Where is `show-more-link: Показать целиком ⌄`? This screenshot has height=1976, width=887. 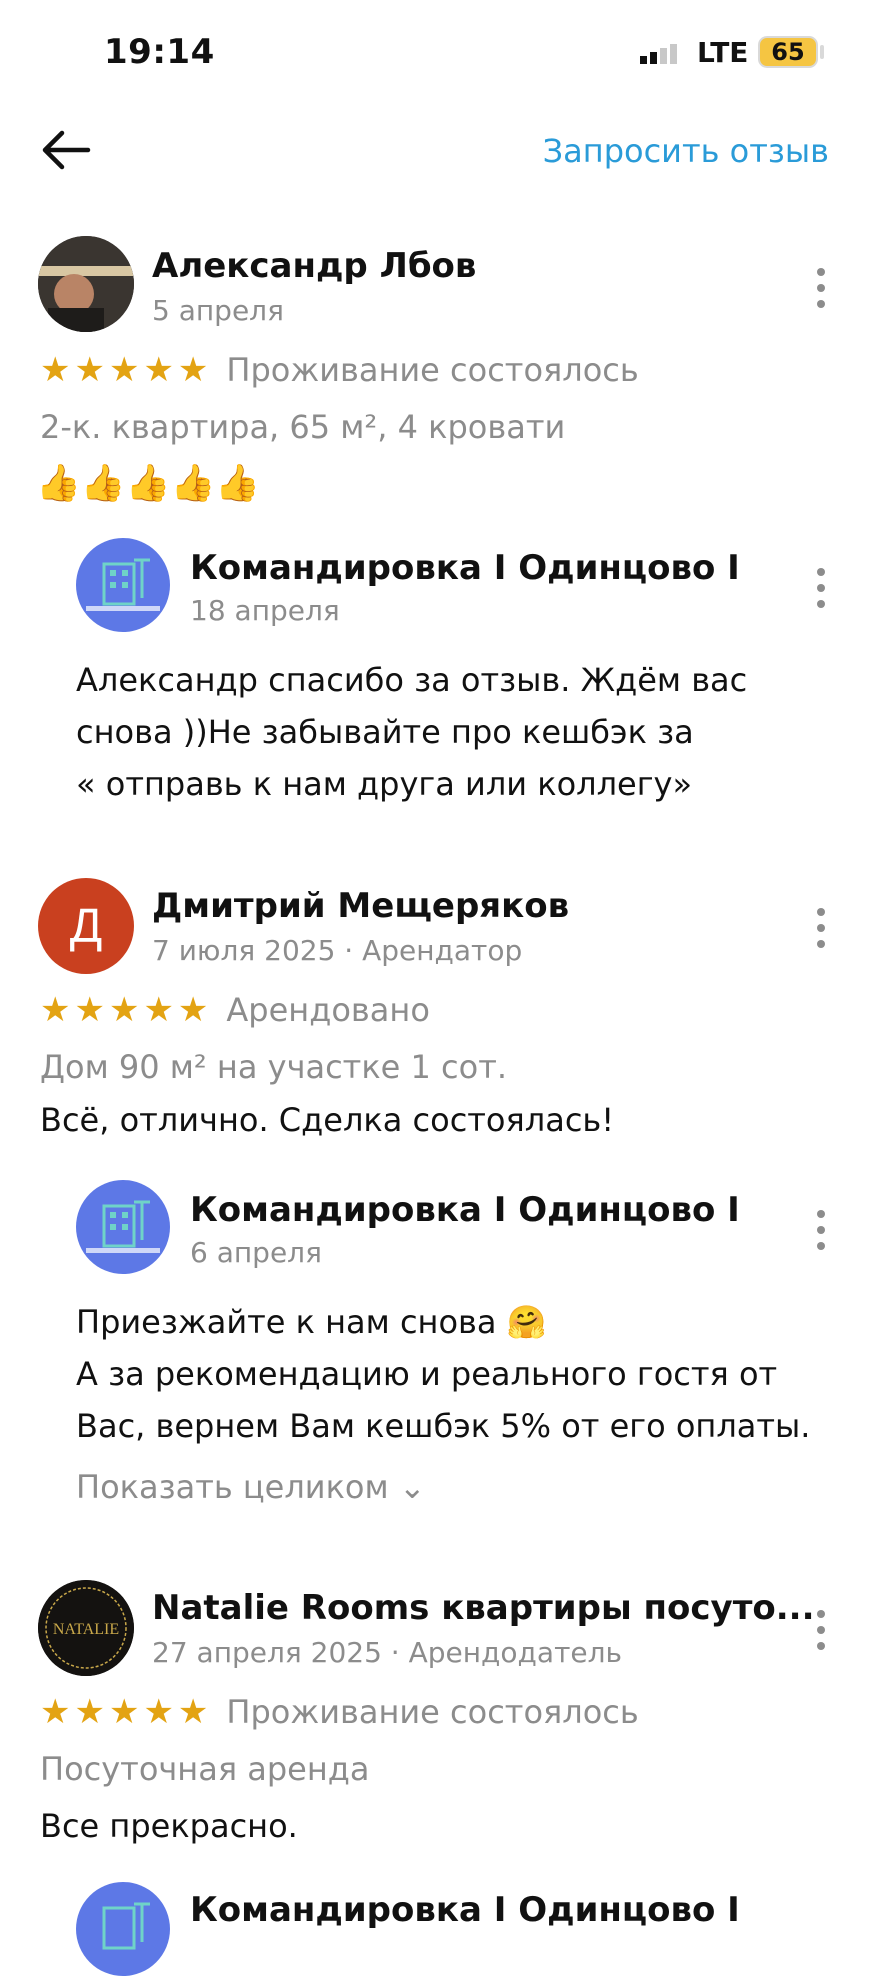
show-more-link: Показать целиком ⌄ is located at coordinates (251, 1487).